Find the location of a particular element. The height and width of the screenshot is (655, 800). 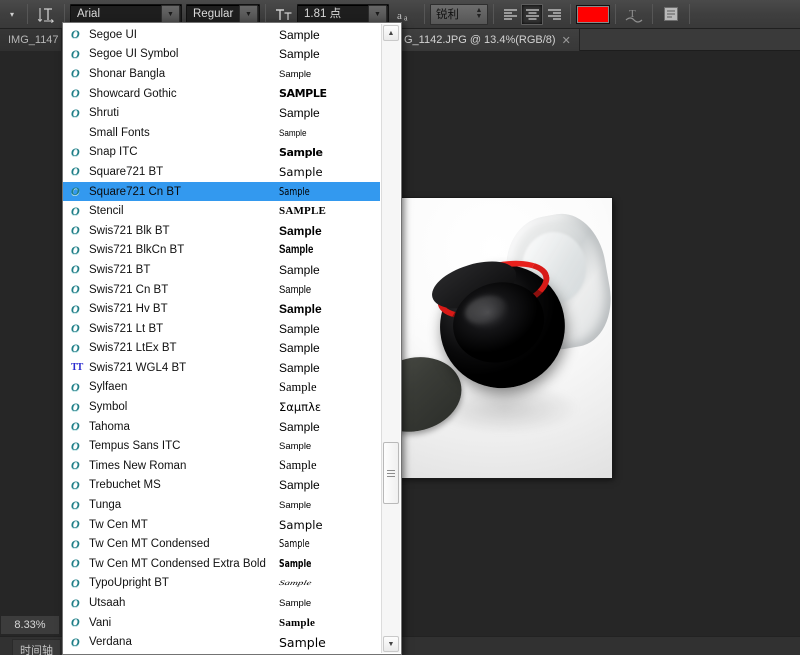

character-panel-icon is located at coordinates (671, 14).